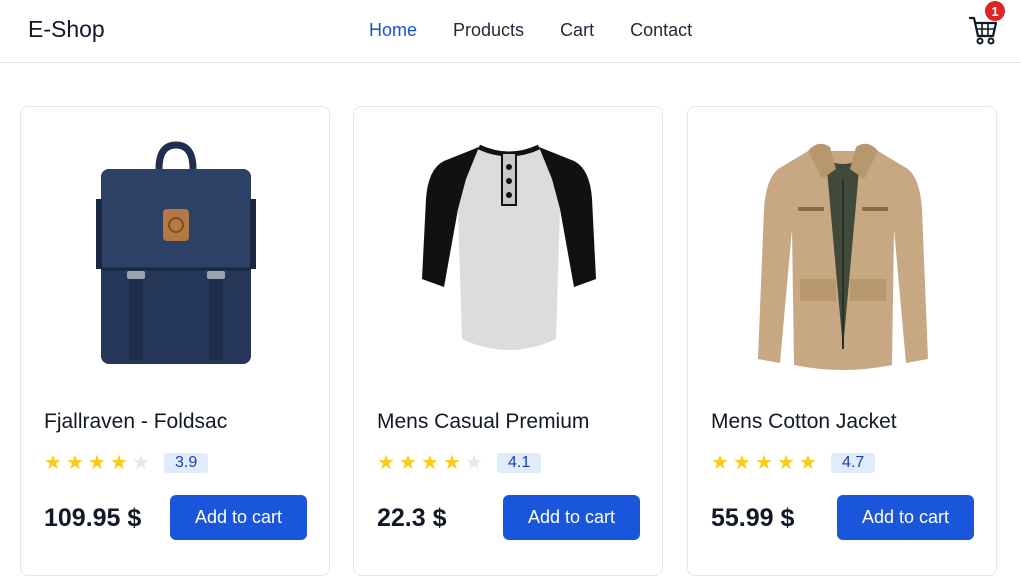 Image resolution: width=1021 pixels, height=576 pixels. Describe the element at coordinates (804, 422) in the screenshot. I see `product-title: Mens Cotton Jacket` at that location.